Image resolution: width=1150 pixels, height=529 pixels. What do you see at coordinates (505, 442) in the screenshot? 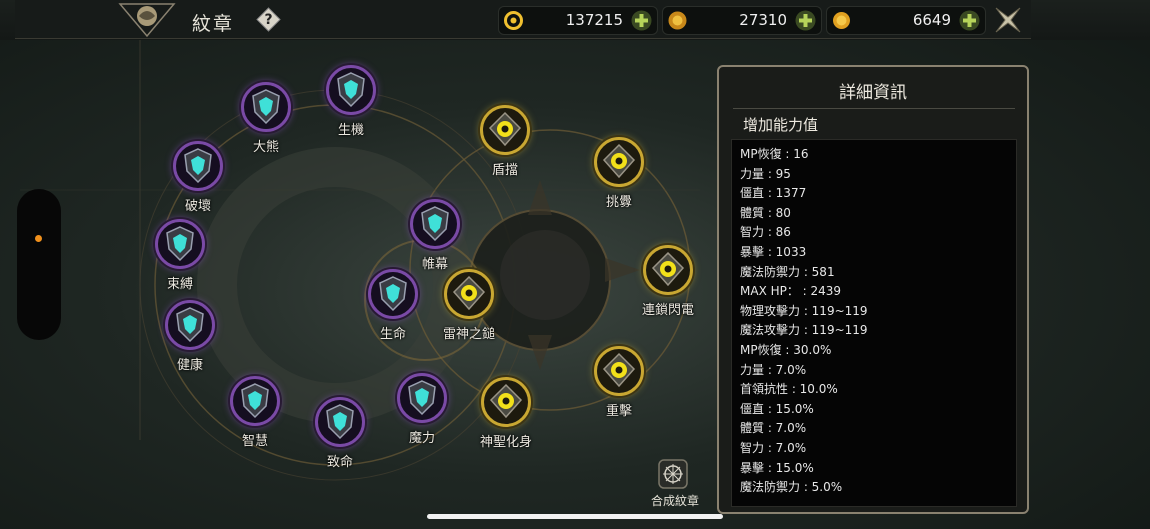
I see `emblem-label: 神聖化身` at bounding box center [505, 442].